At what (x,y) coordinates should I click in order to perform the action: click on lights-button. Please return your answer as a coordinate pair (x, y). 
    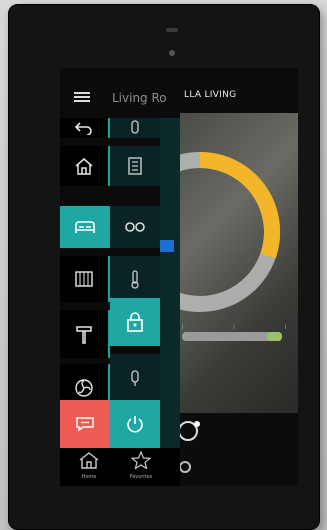
    Looking at the image, I should click on (135, 128).